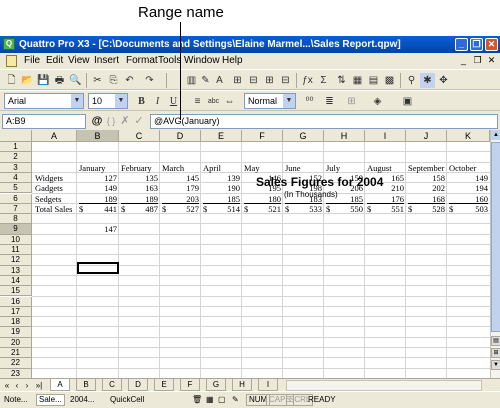  Describe the element at coordinates (468, 209) in the screenshot. I see `total-cell: $503` at that location.